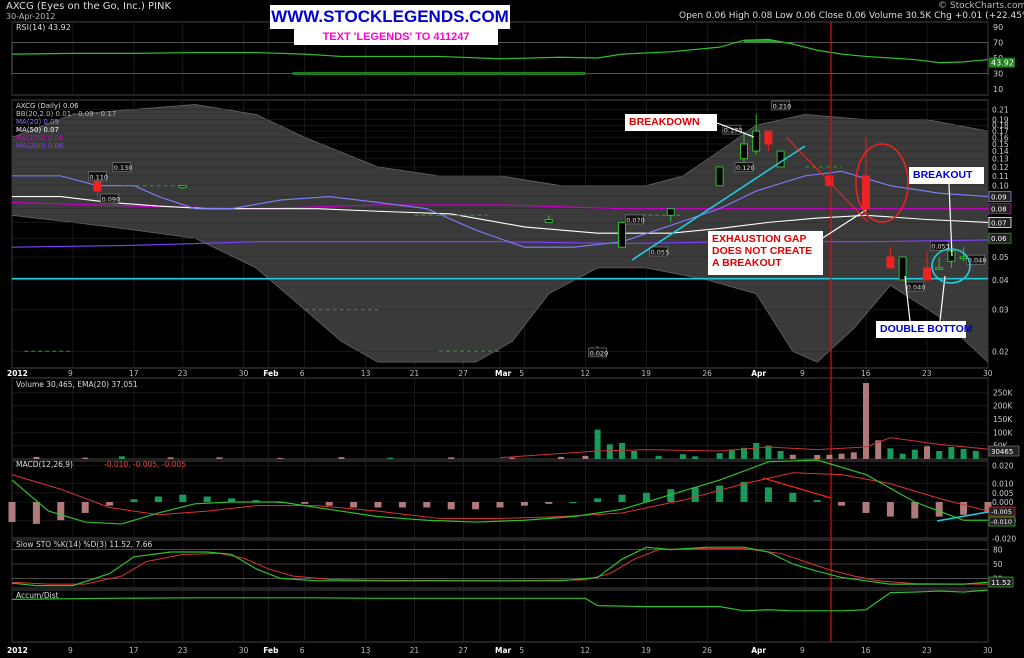 This screenshot has height=658, width=1024. I want to click on breakout-label-text: BREAKOUT, so click(943, 175).